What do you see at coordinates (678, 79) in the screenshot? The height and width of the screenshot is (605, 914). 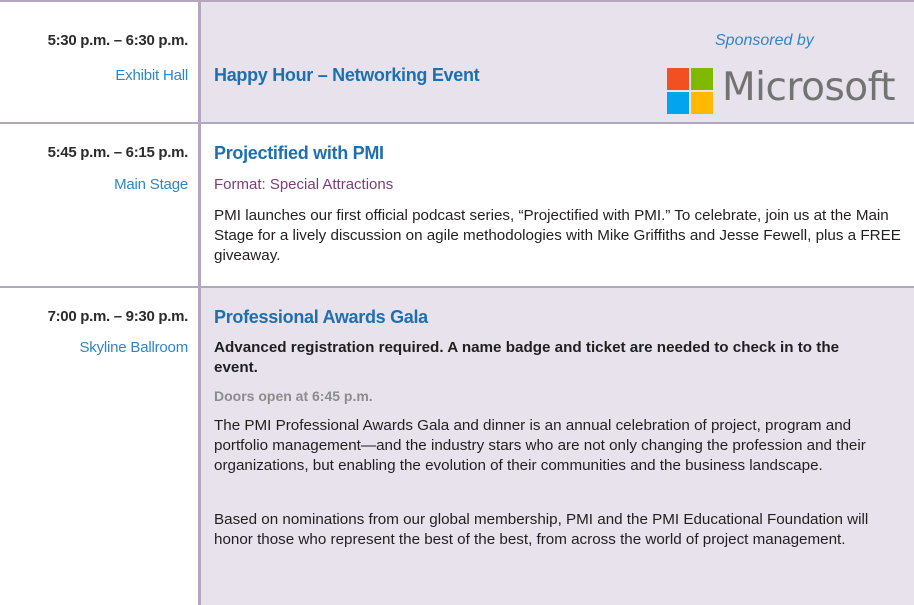 I see `logo-square-red` at bounding box center [678, 79].